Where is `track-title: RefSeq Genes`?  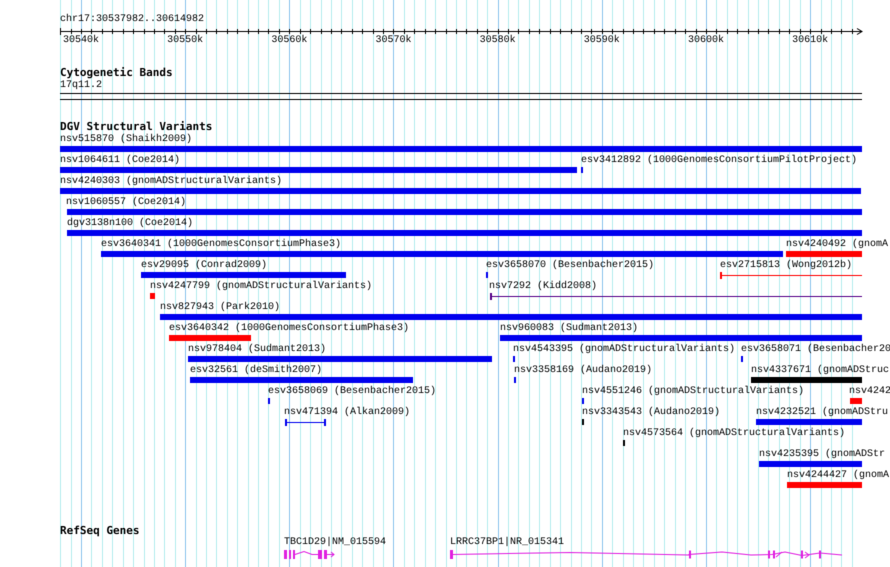
track-title: RefSeq Genes is located at coordinates (100, 530).